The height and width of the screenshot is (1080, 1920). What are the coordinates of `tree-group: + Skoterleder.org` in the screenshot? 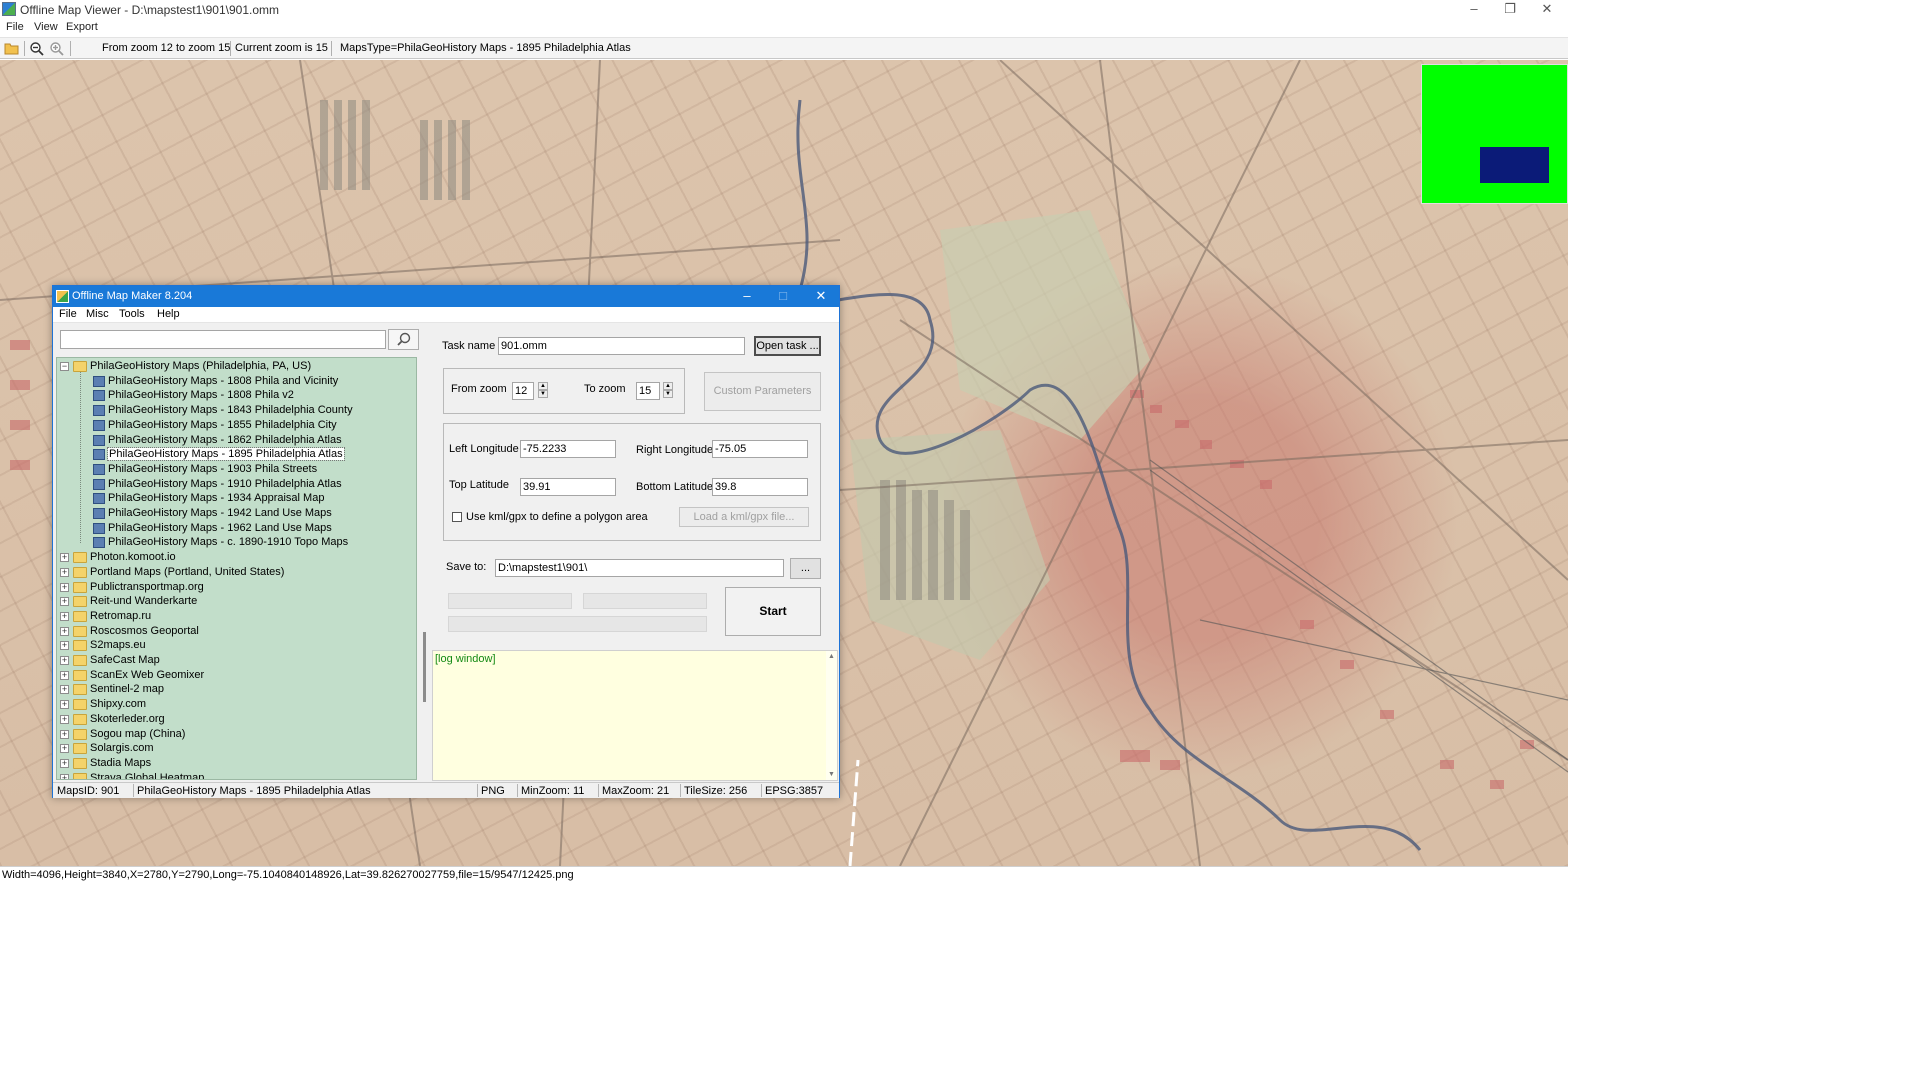 It's located at (234, 719).